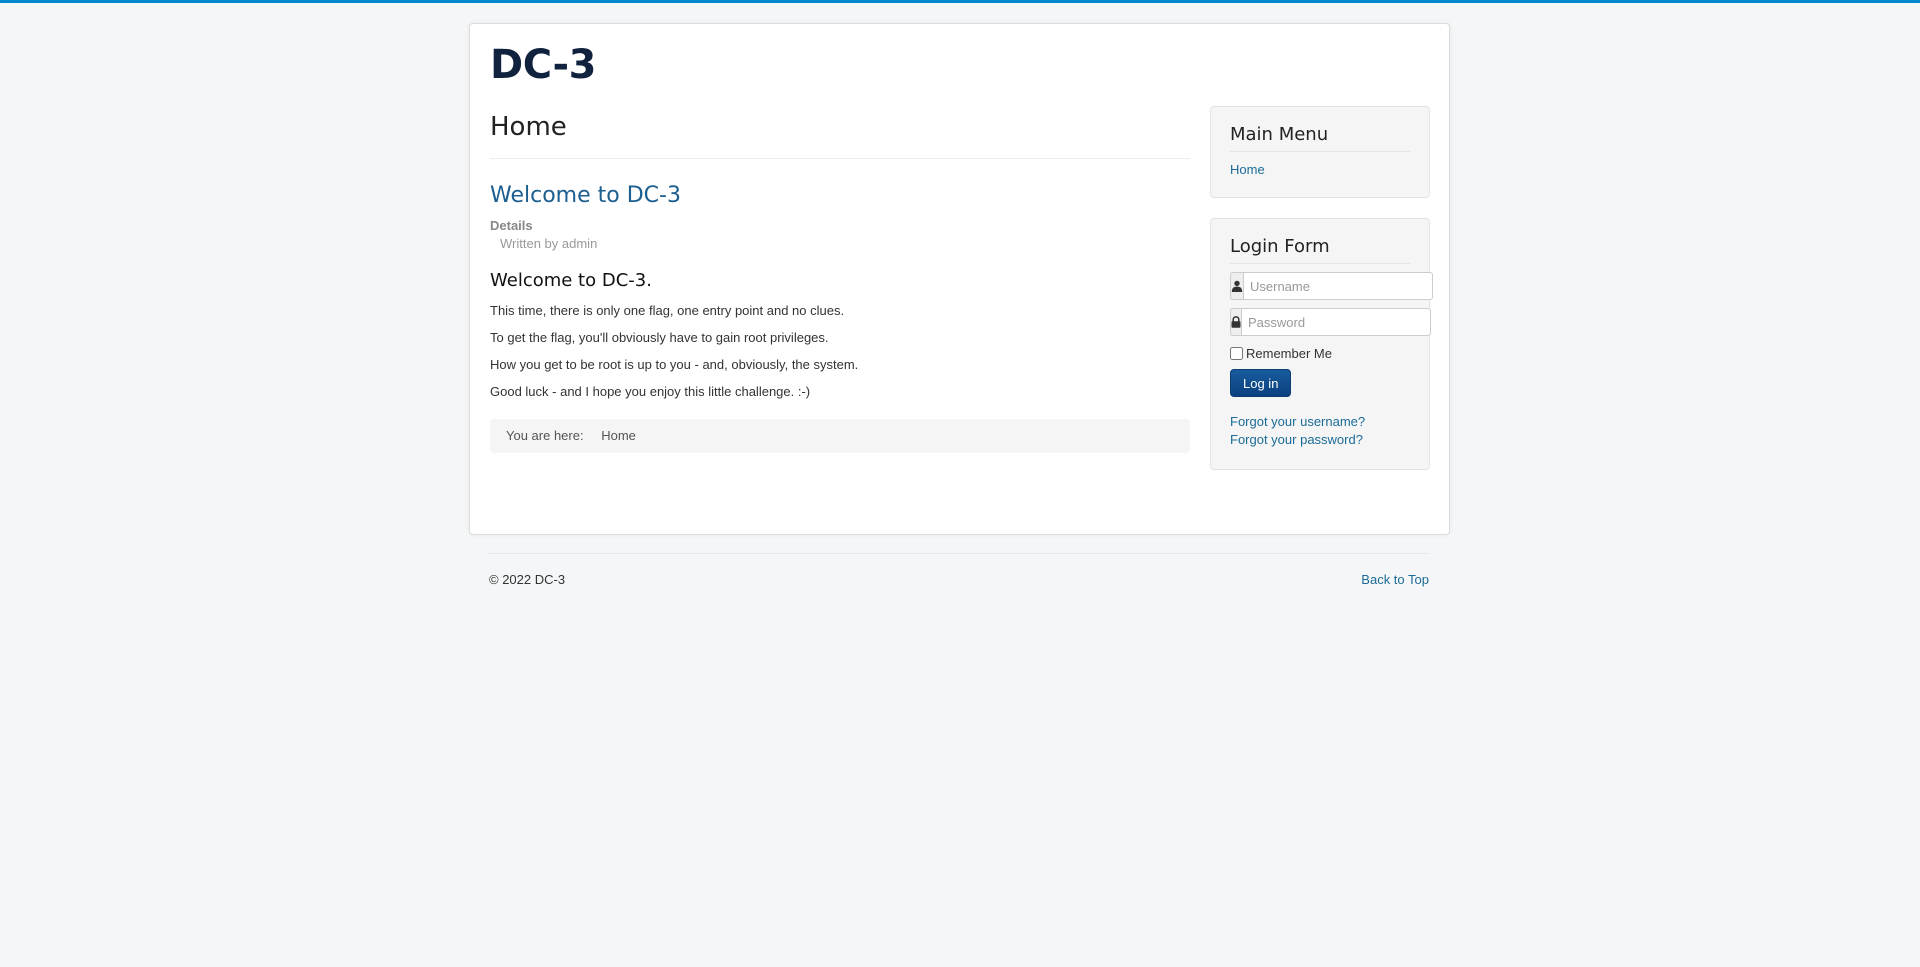  What do you see at coordinates (1289, 353) in the screenshot?
I see `remember-me-label: Remember Me` at bounding box center [1289, 353].